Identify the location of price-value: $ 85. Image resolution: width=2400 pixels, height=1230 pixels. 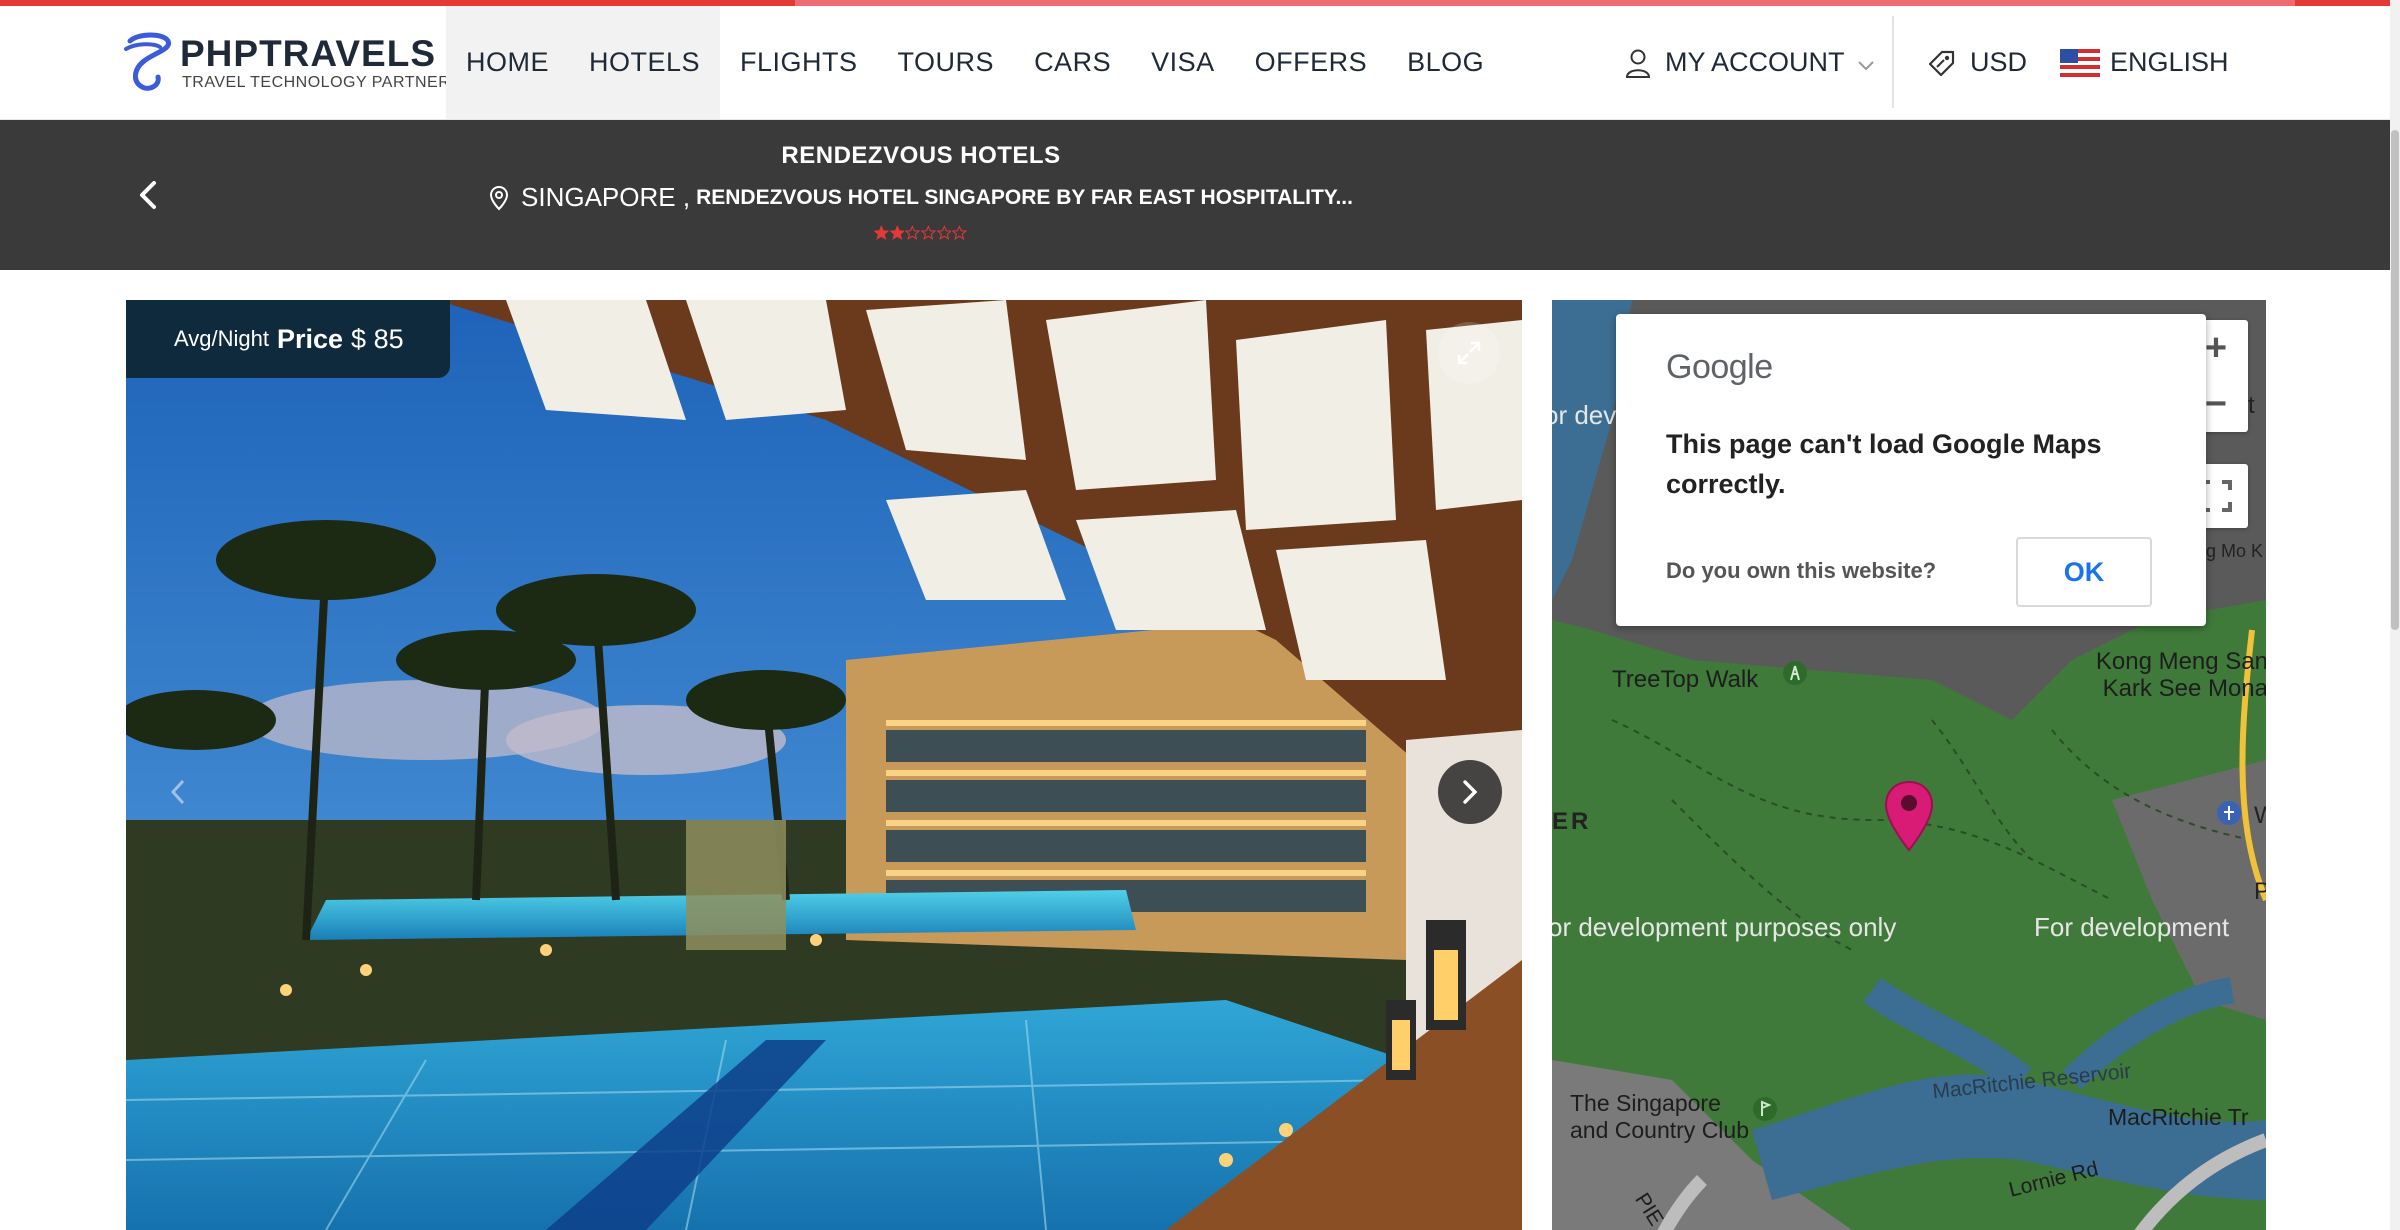
(377, 338).